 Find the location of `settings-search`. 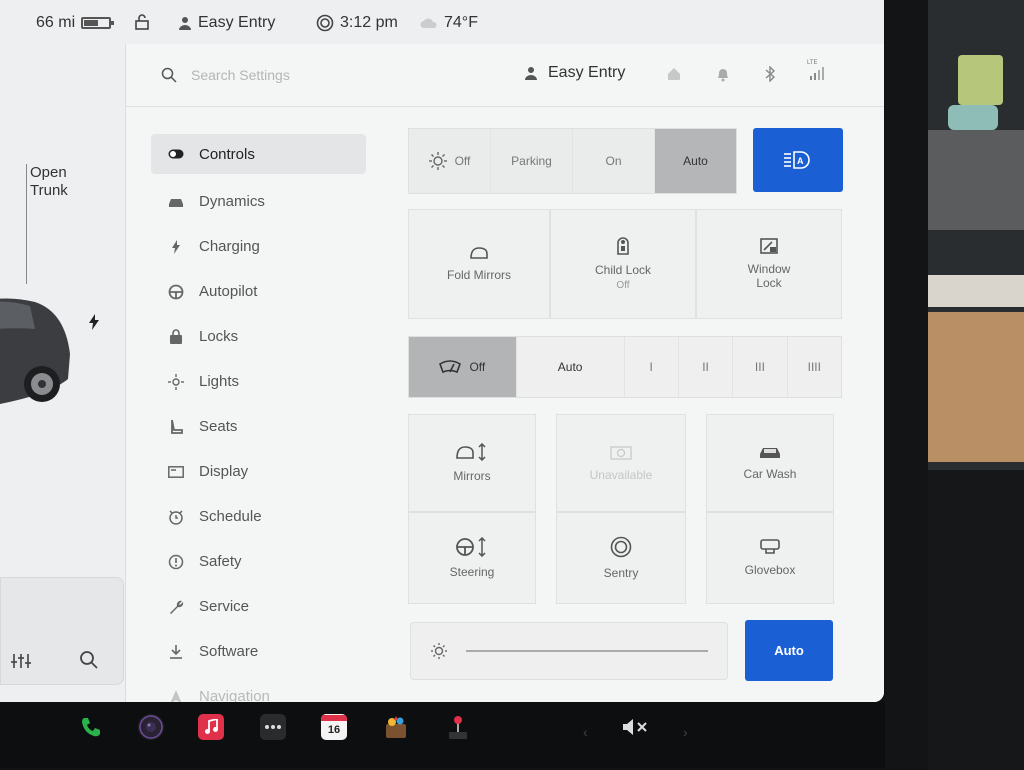

settings-search is located at coordinates (277, 75).